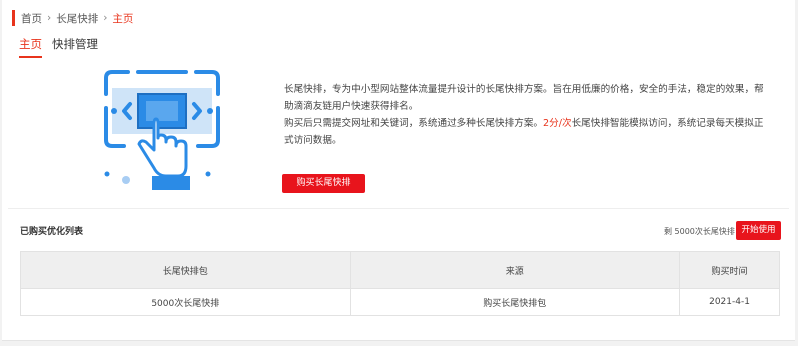 The image size is (798, 346). What do you see at coordinates (77, 18) in the screenshot?
I see `breadcrumb-long-tail: 长尾快排` at bounding box center [77, 18].